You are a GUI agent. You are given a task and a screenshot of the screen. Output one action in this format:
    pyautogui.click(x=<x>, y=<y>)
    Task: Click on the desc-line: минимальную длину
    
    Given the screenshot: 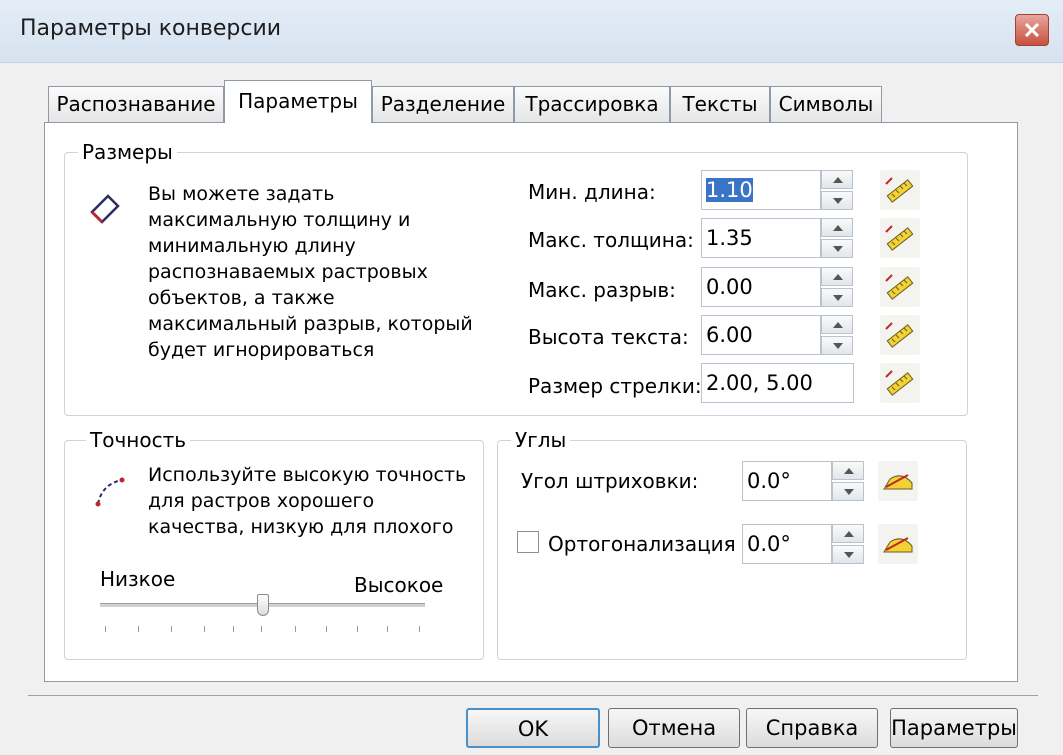 What is the action you would take?
    pyautogui.click(x=252, y=246)
    